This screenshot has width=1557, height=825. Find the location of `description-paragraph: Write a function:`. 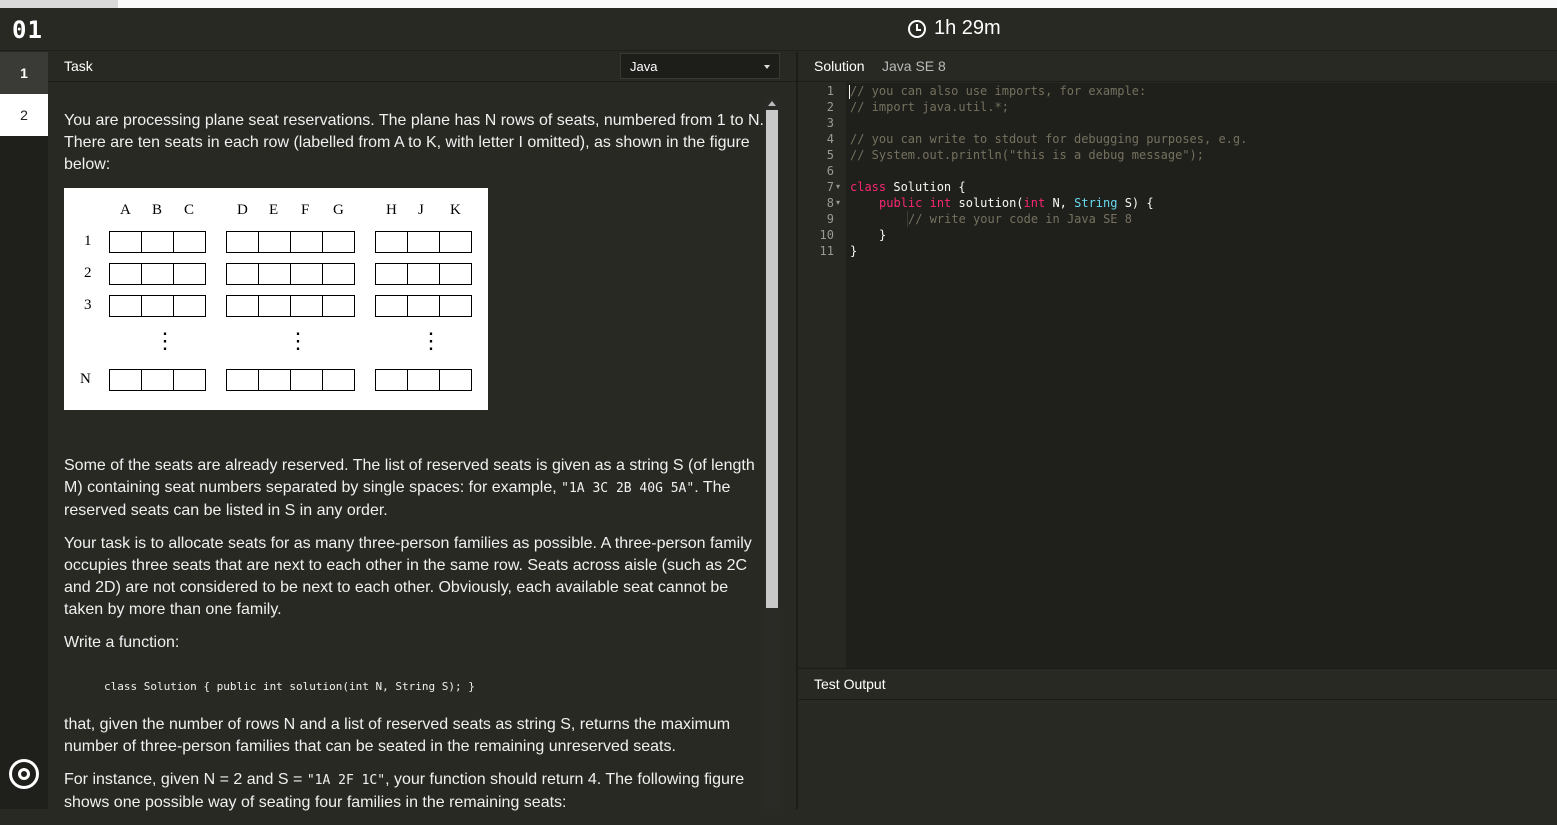

description-paragraph: Write a function: is located at coordinates (122, 642).